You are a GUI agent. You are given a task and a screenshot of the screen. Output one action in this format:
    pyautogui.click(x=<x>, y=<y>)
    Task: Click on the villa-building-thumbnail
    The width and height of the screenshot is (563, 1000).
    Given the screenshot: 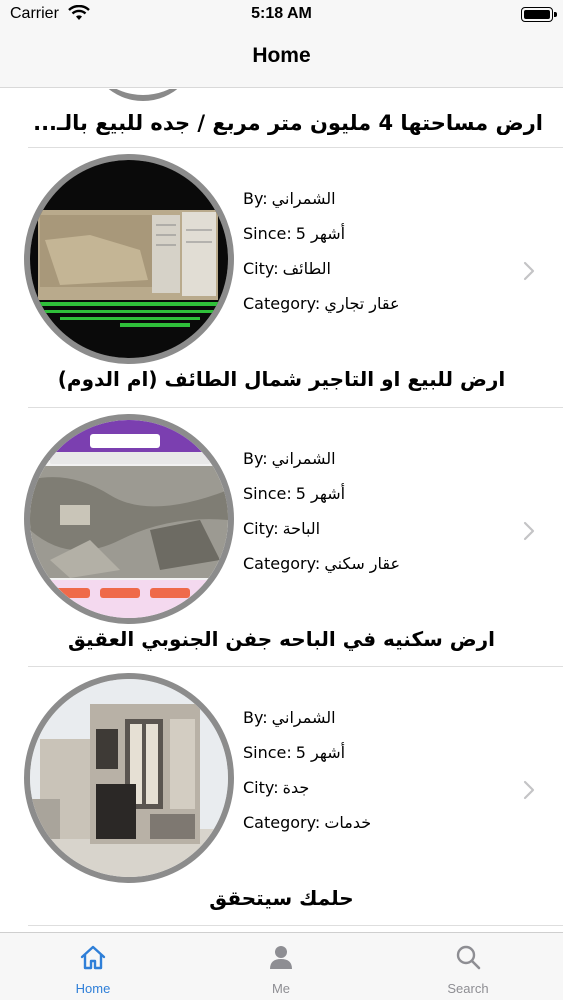 What is the action you would take?
    pyautogui.click(x=129, y=778)
    